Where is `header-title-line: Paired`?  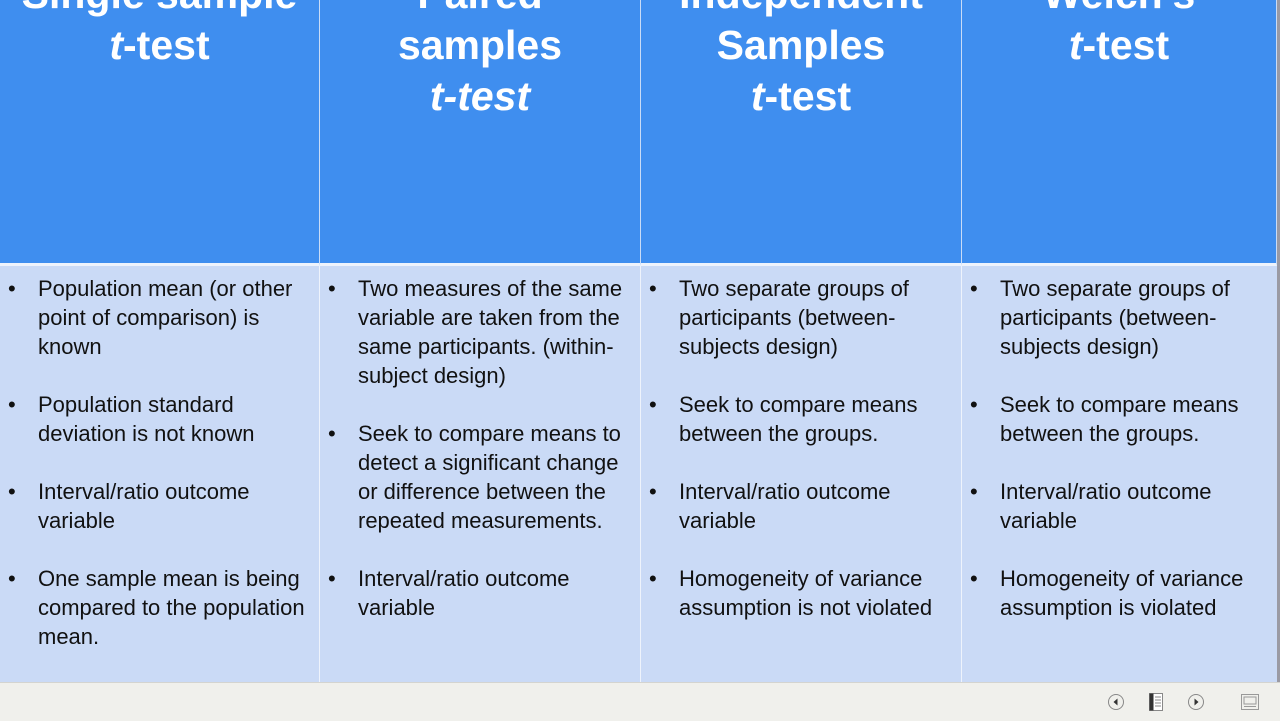 header-title-line: Paired is located at coordinates (480, 10).